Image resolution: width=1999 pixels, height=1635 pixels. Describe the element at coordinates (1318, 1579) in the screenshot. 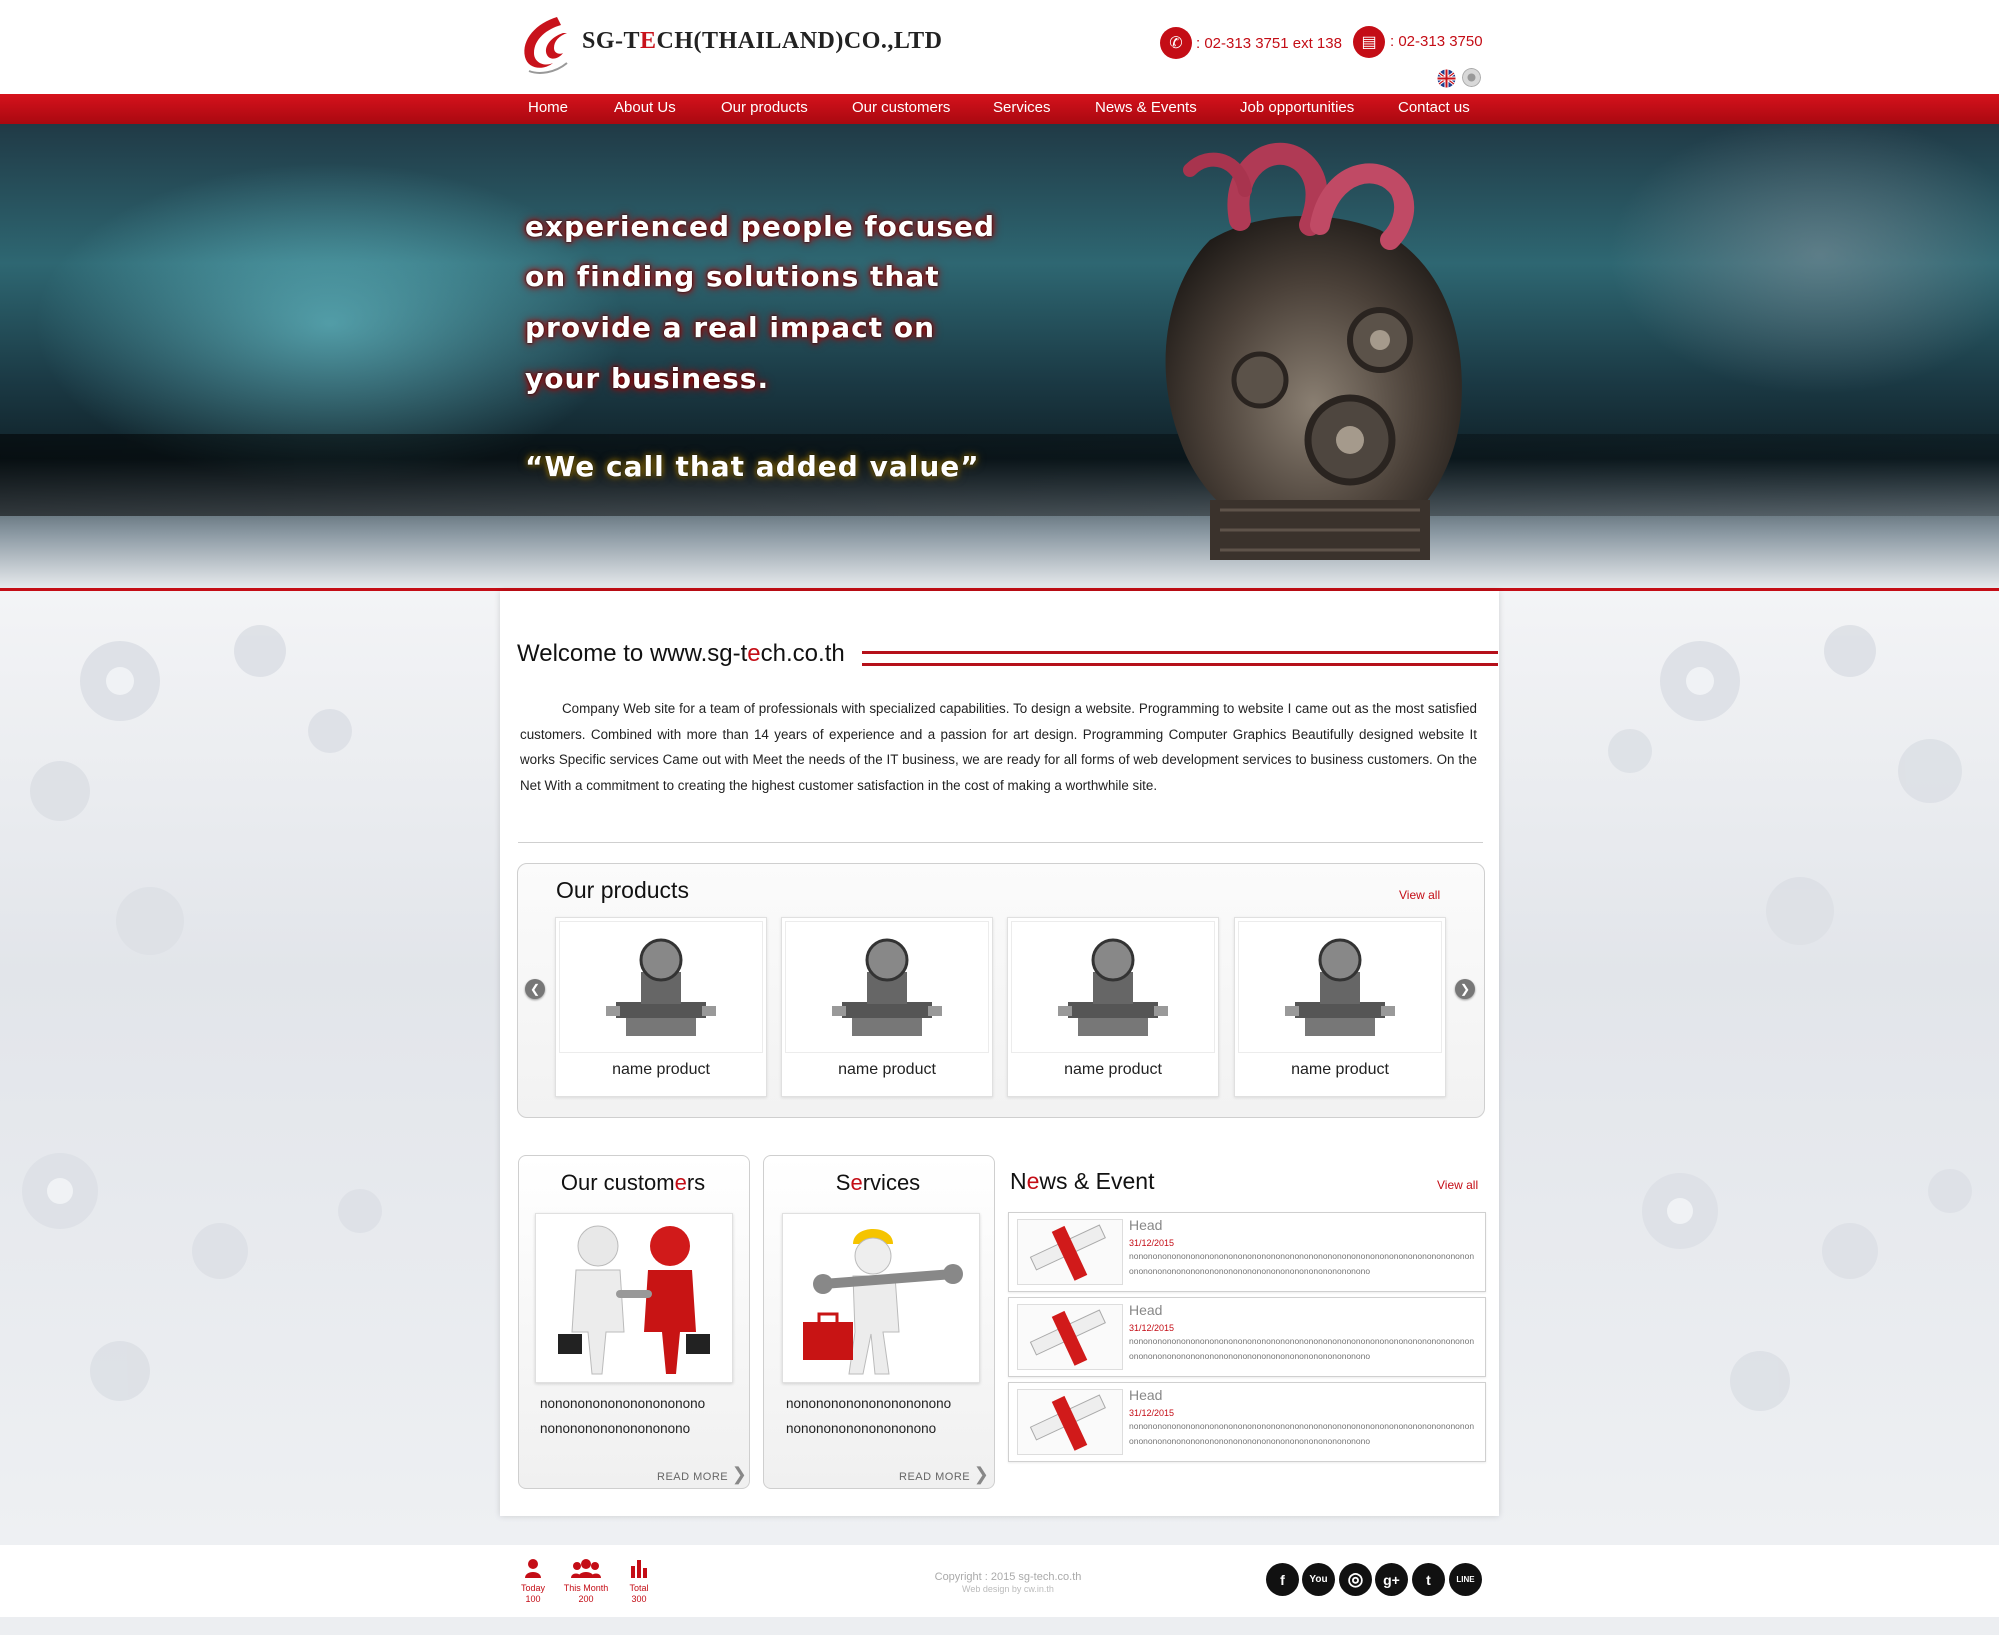

I see `youtube-icon: You` at that location.